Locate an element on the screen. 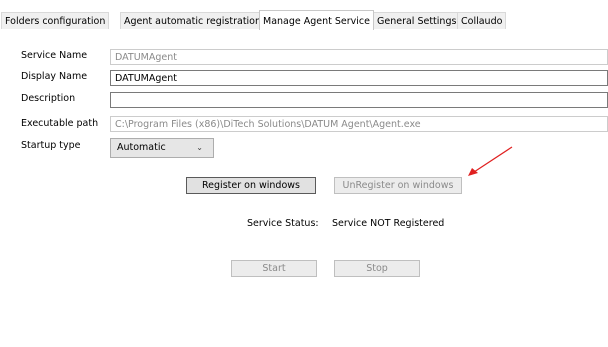 The width and height of the screenshot is (608, 347). annotation-arrow-icon is located at coordinates (490, 161).